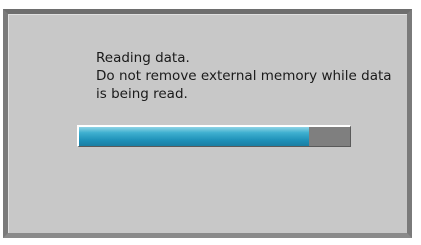 Image resolution: width=421 pixels, height=245 pixels. What do you see at coordinates (143, 58) in the screenshot?
I see `message-line-1: Reading data.` at bounding box center [143, 58].